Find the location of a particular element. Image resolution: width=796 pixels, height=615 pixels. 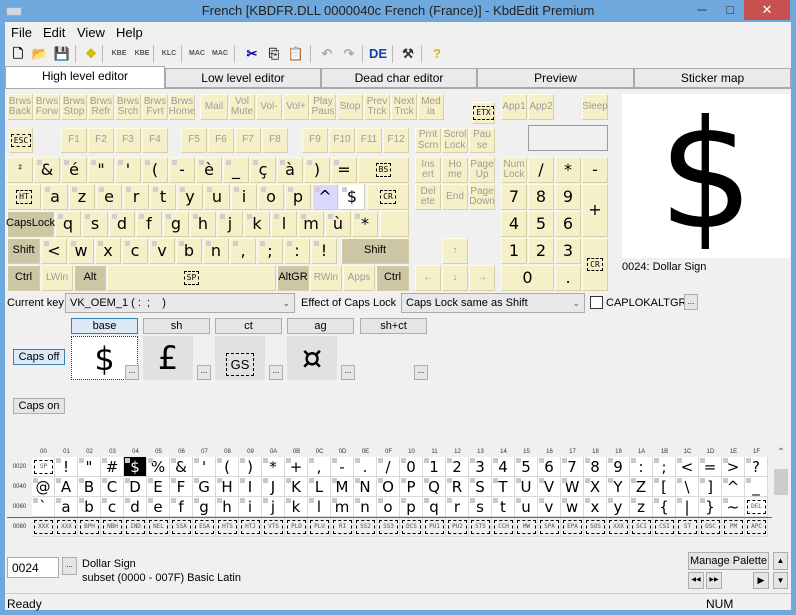

key-VolMute: Vol Mute is located at coordinates (242, 107).